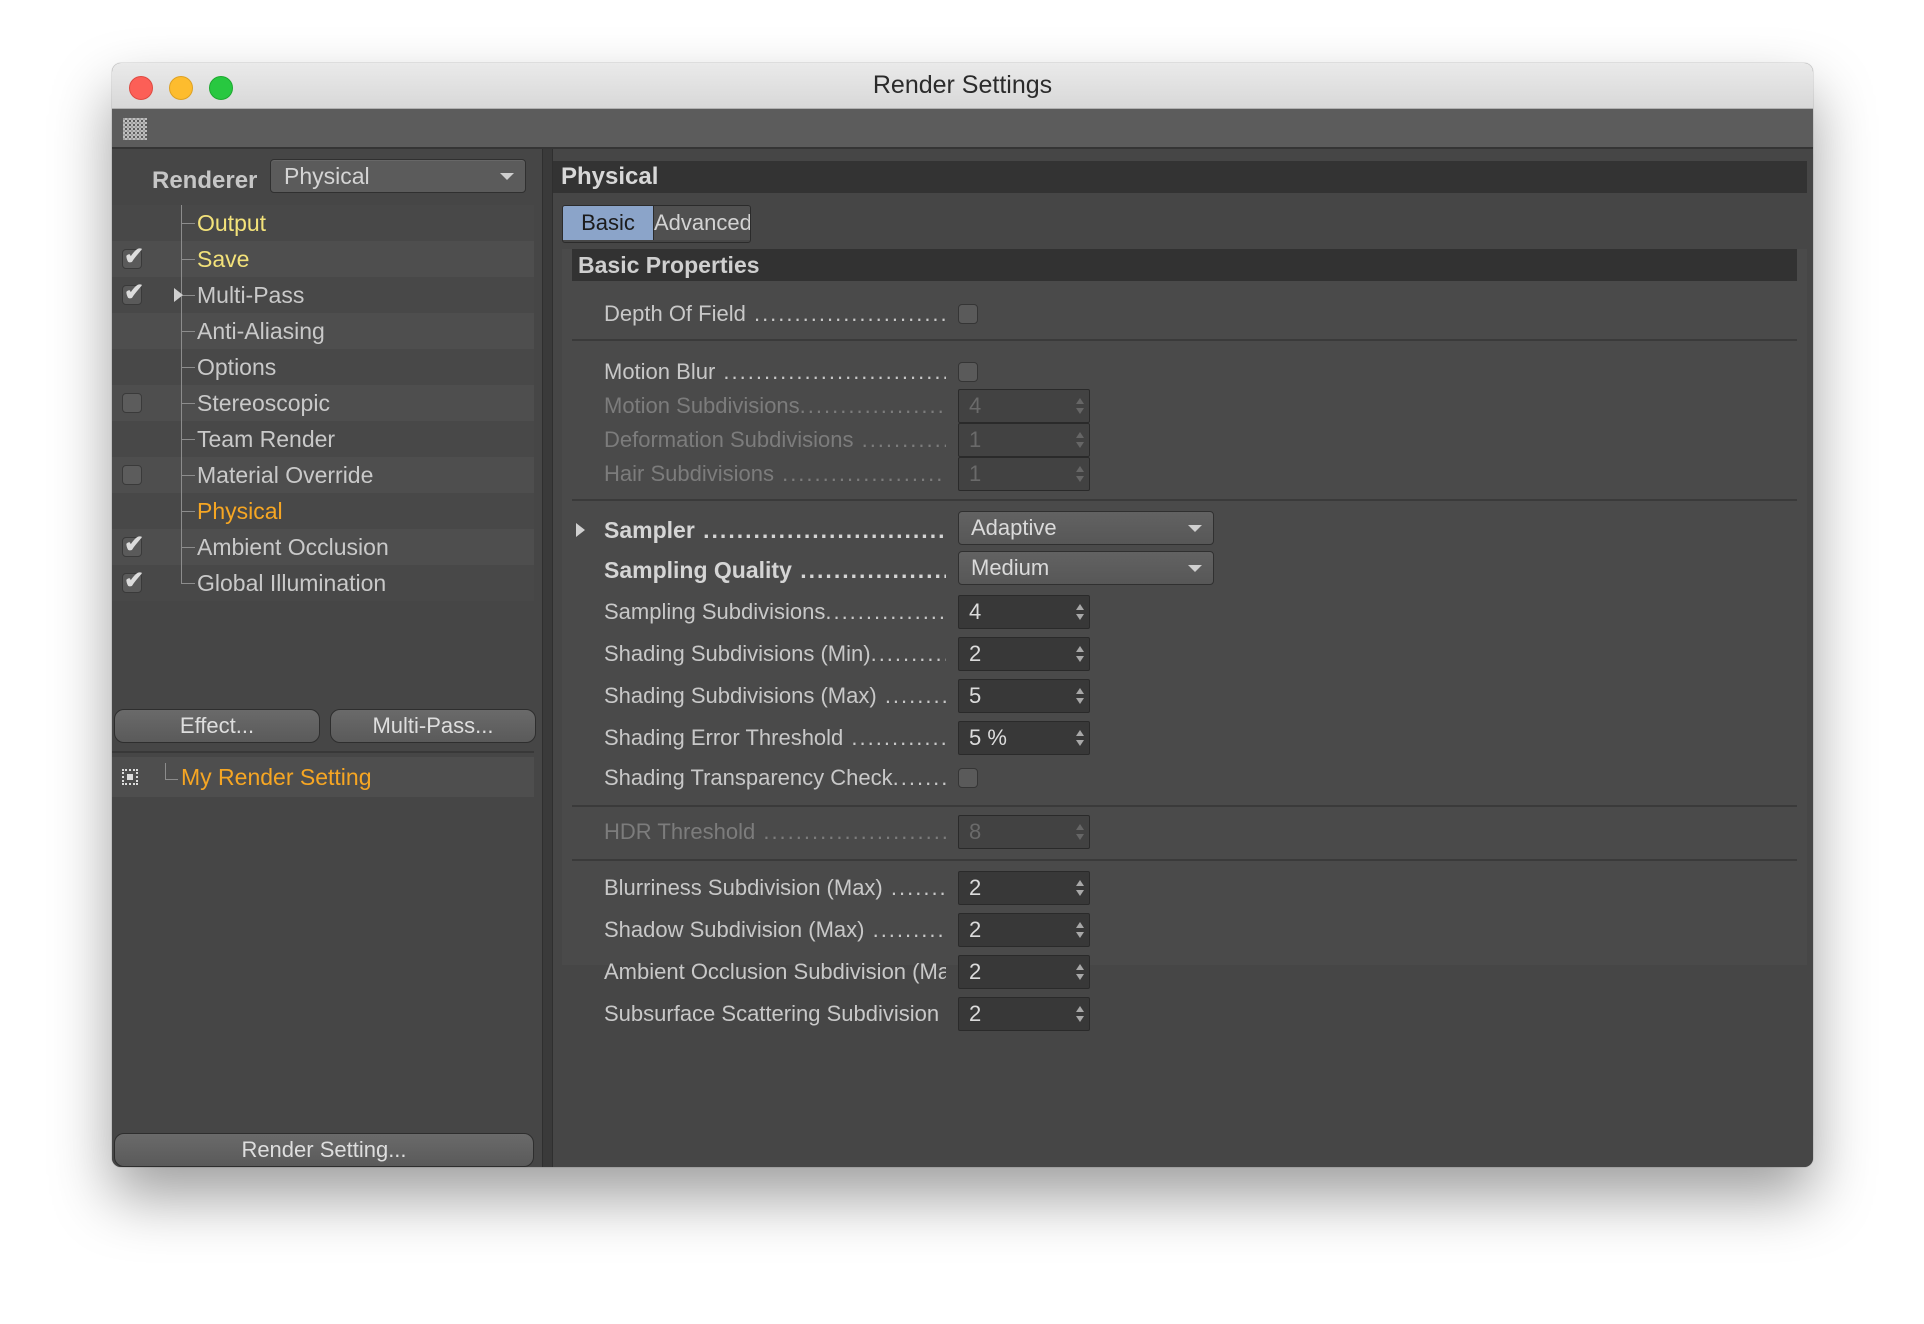  I want to click on shading-error-threshold-value: 5 %, so click(988, 737).